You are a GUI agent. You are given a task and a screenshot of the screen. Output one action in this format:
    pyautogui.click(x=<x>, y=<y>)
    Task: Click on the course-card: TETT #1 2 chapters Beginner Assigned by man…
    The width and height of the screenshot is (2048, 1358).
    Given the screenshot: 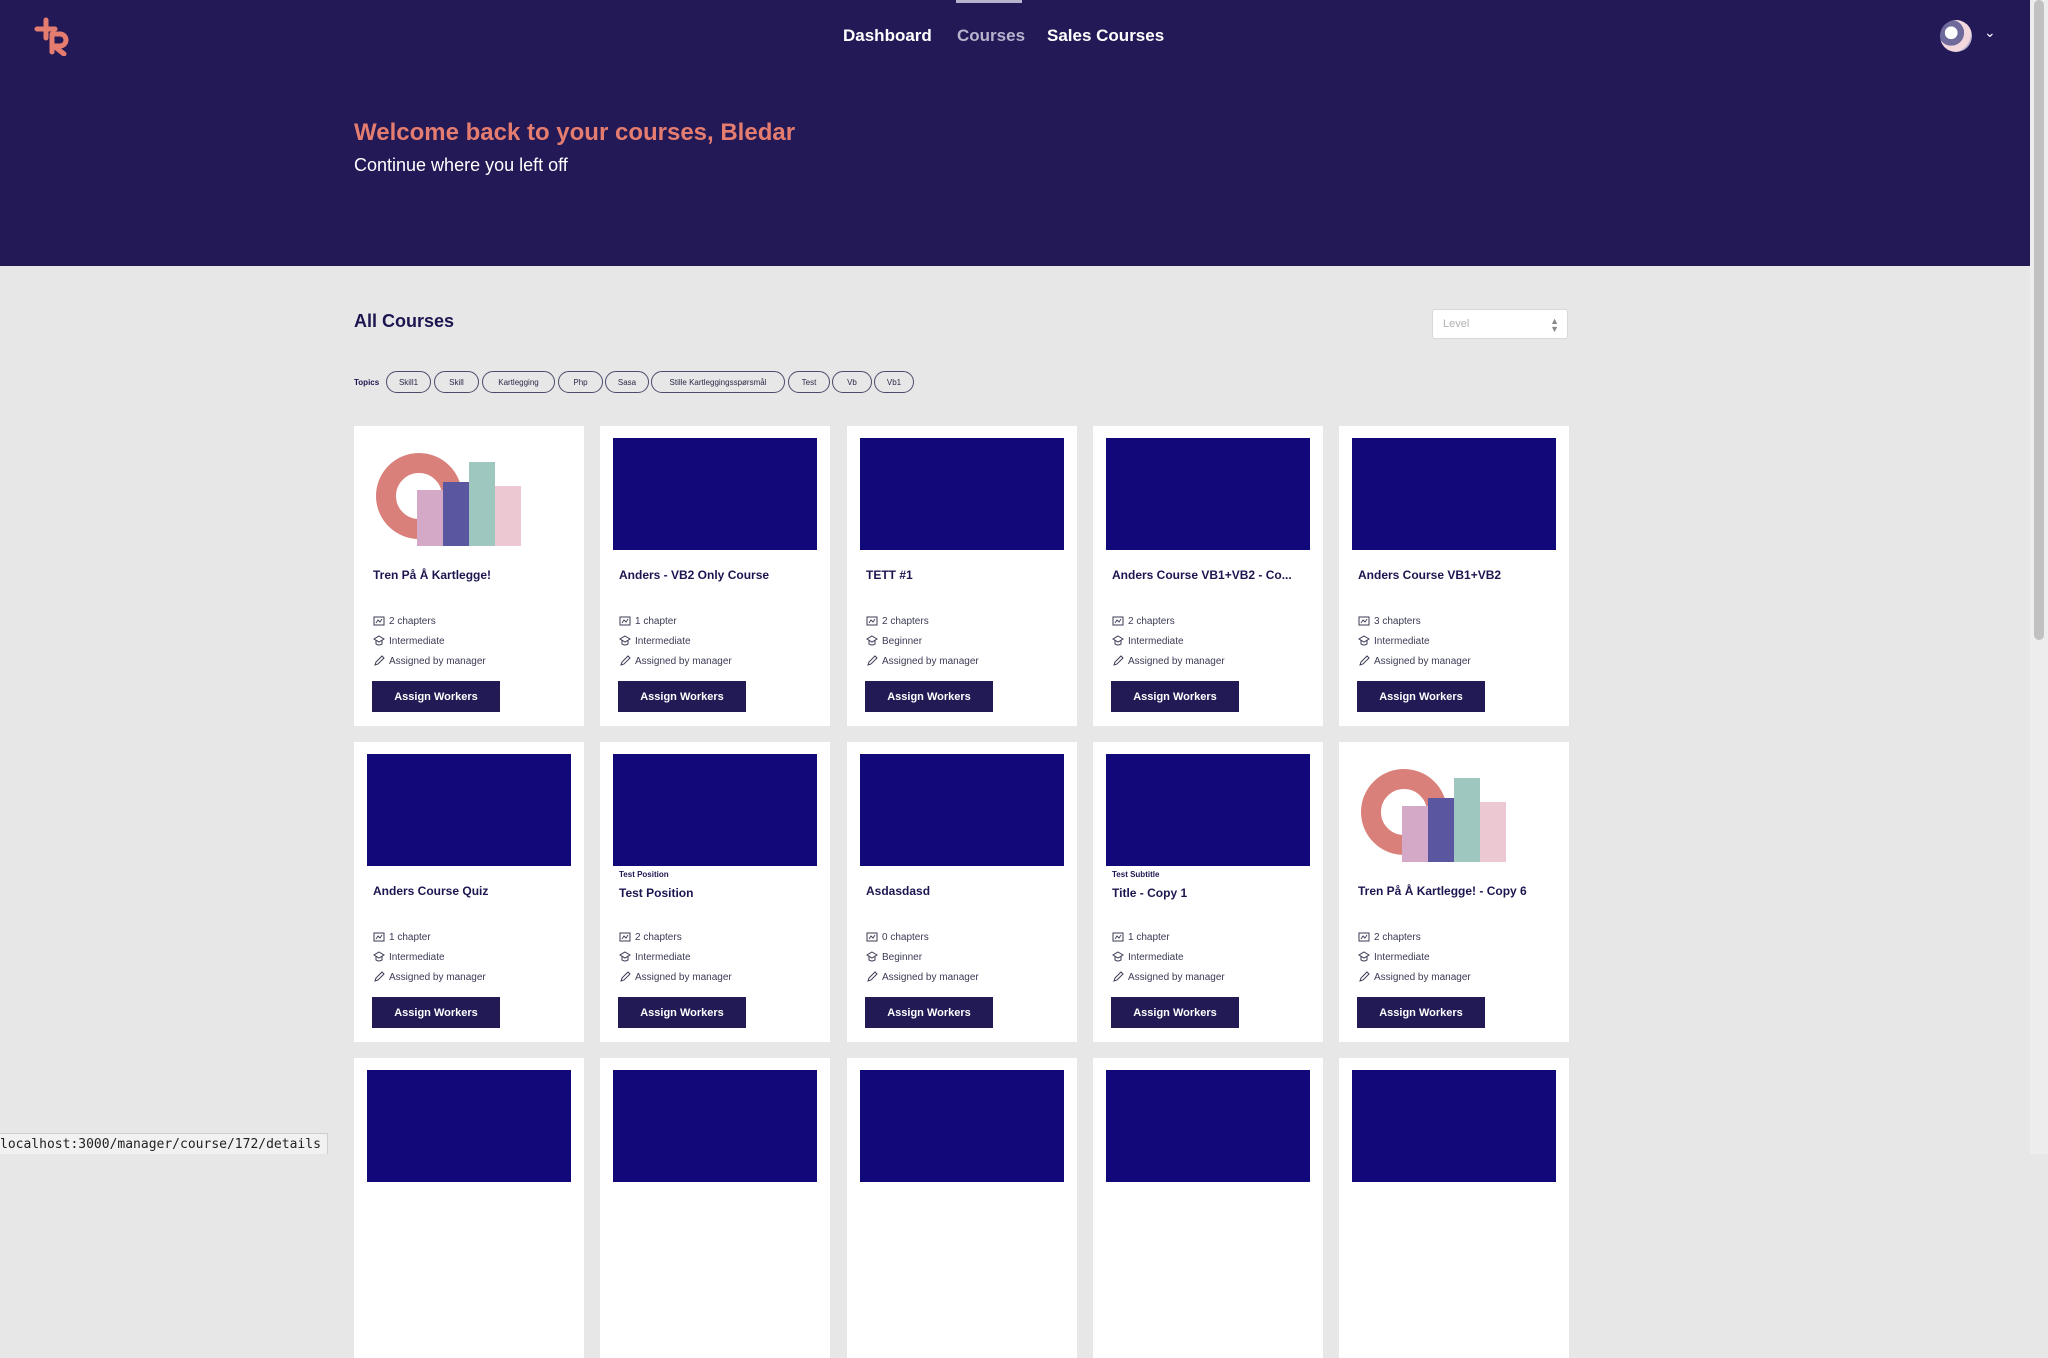 What is the action you would take?
    pyautogui.click(x=962, y=576)
    